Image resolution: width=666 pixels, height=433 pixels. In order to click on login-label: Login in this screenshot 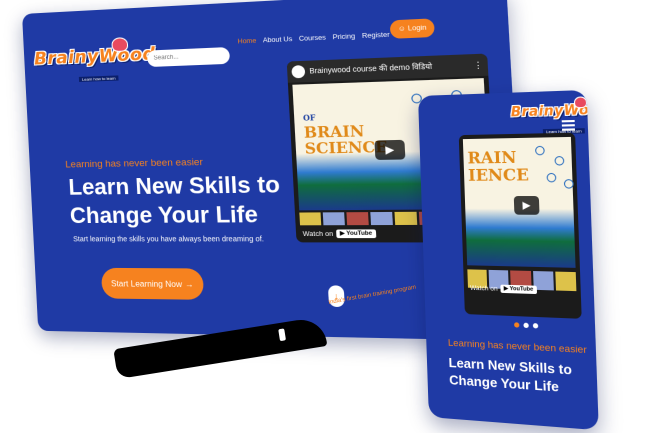, I will do `click(417, 28)`.